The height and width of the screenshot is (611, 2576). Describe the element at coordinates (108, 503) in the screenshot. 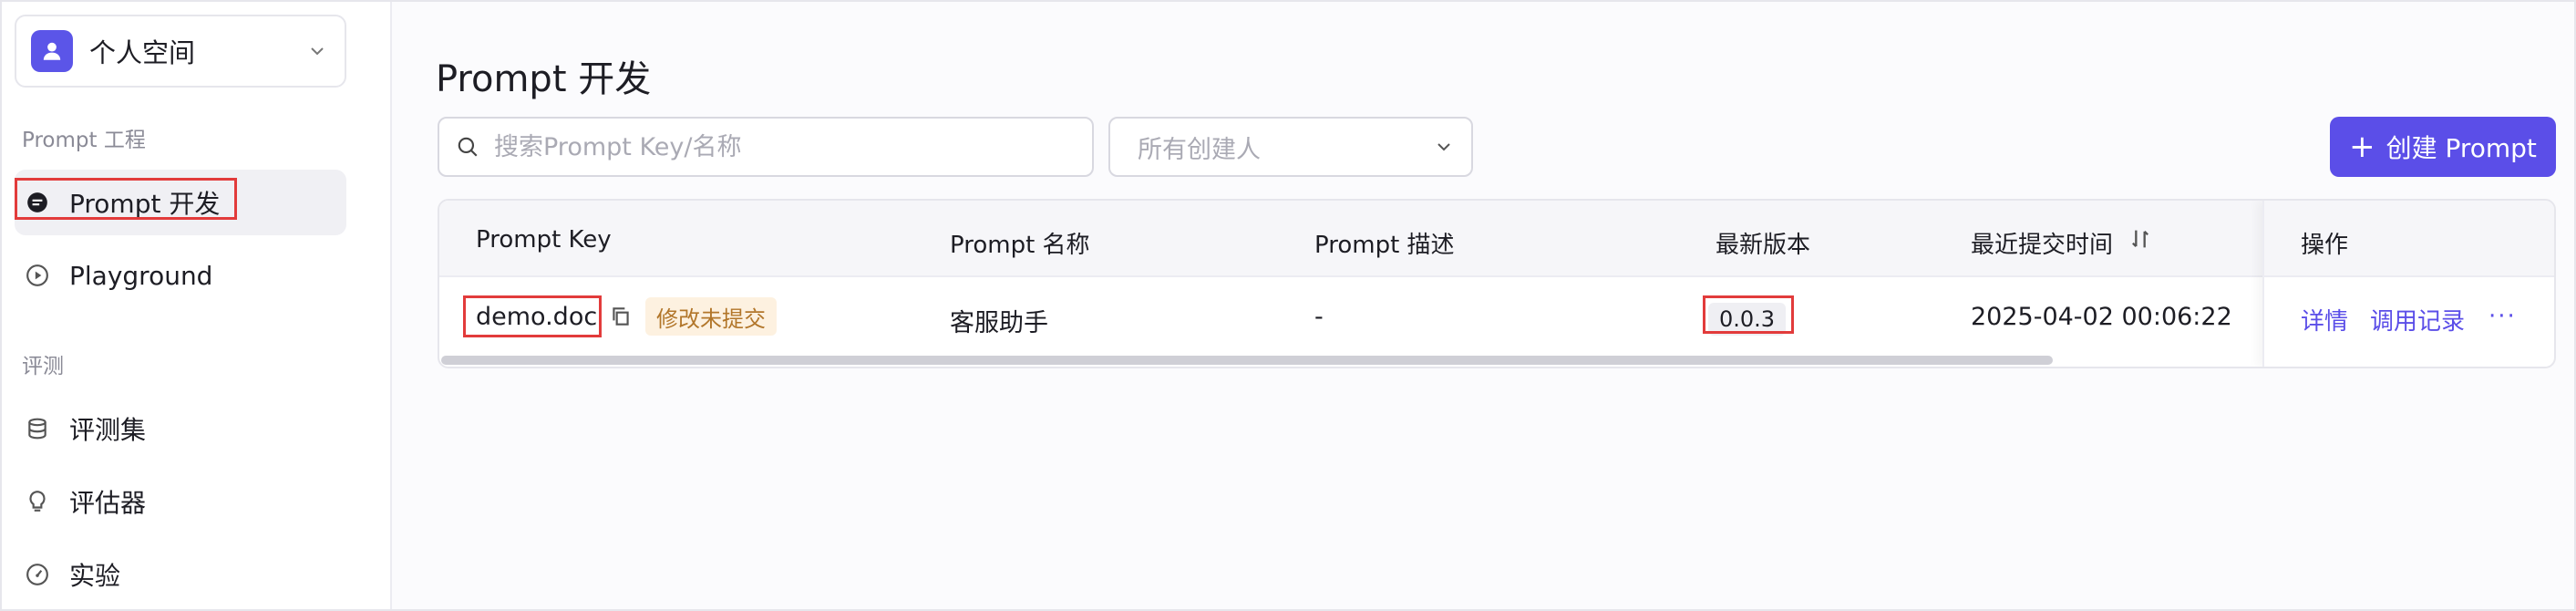

I see `sidebar-item-label: 评估器` at that location.